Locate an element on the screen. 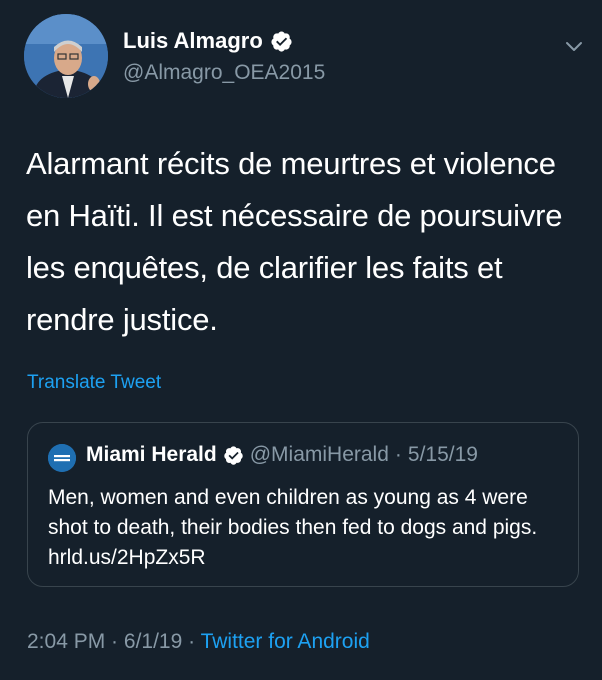  author-handle: @Almagro_OEA2015 is located at coordinates (224, 73).